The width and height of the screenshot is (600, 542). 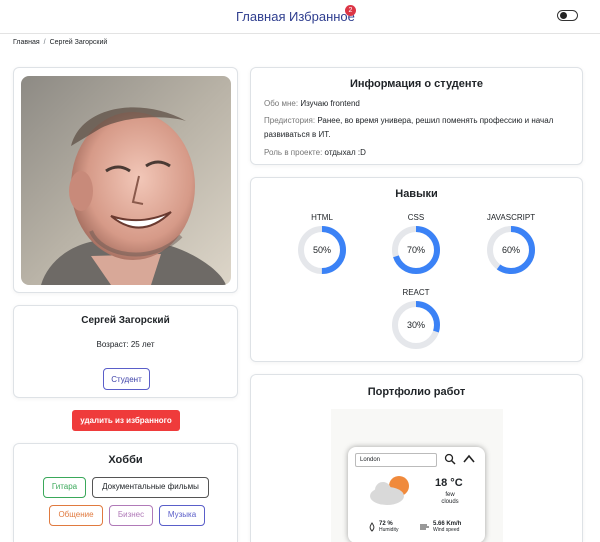 What do you see at coordinates (131, 515) in the screenshot?
I see `hobby-tag: Бизнес` at bounding box center [131, 515].